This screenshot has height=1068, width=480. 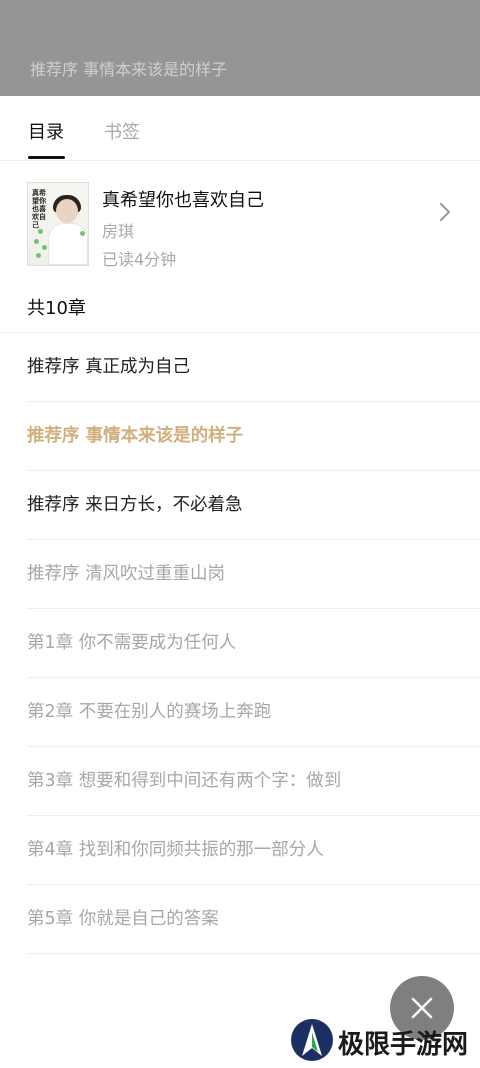 I want to click on watermark: 极限手游网, so click(x=385, y=1042).